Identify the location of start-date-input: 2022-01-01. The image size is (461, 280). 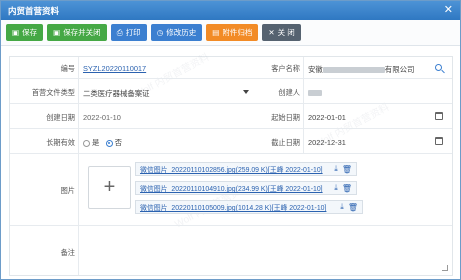
(327, 117).